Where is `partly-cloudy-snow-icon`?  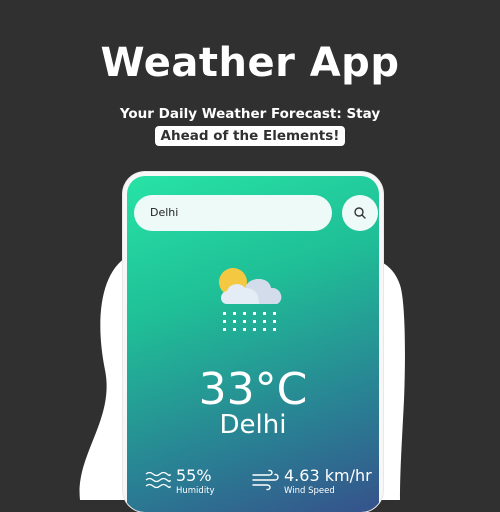
partly-cloudy-snow-icon is located at coordinates (250, 299).